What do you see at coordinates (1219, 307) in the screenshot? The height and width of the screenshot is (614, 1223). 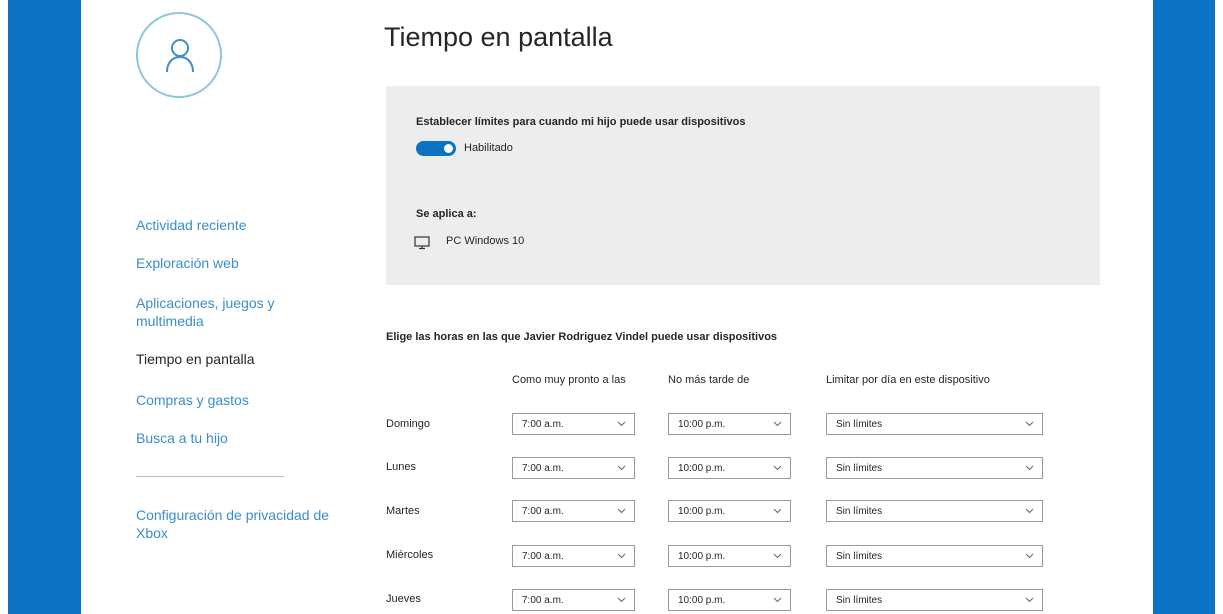 I see `frame-edge-right` at bounding box center [1219, 307].